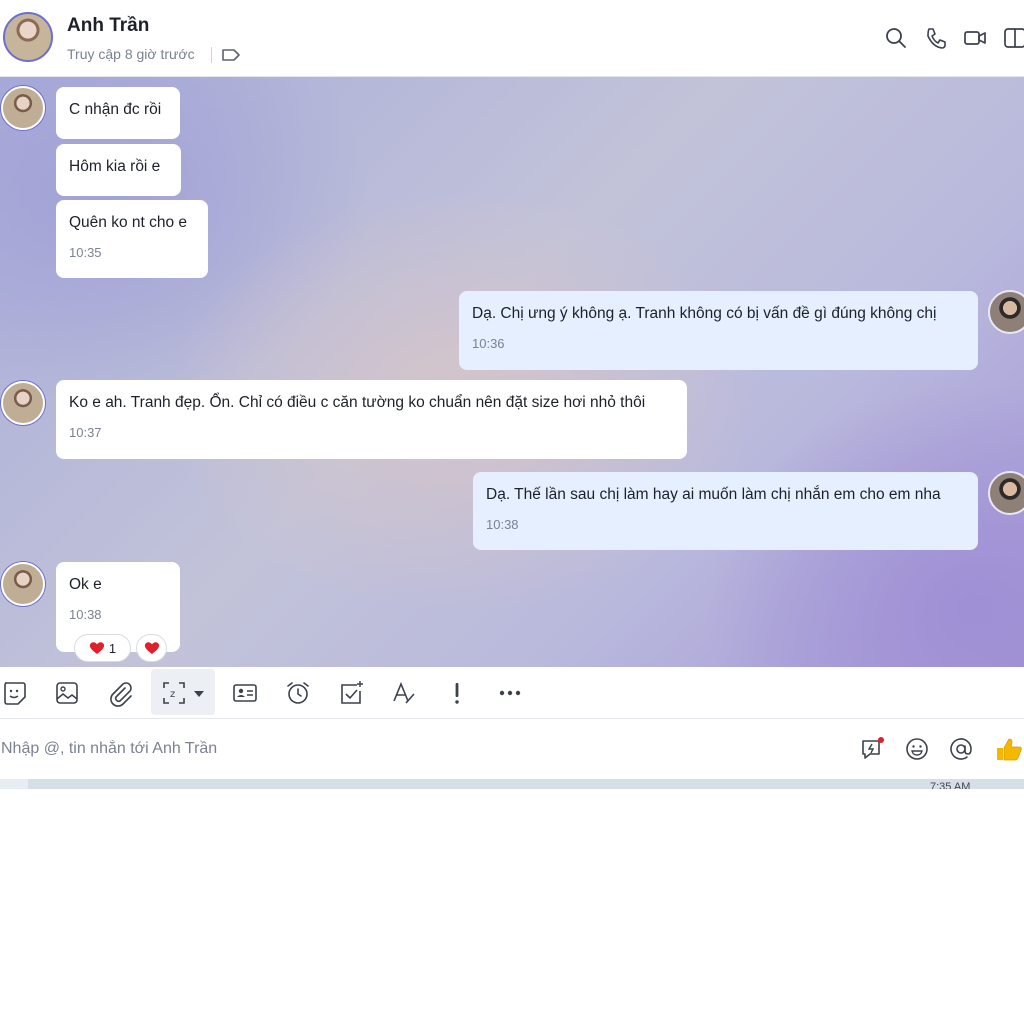 The width and height of the screenshot is (1024, 1024). What do you see at coordinates (85, 252) in the screenshot?
I see `message-time: 10:35` at bounding box center [85, 252].